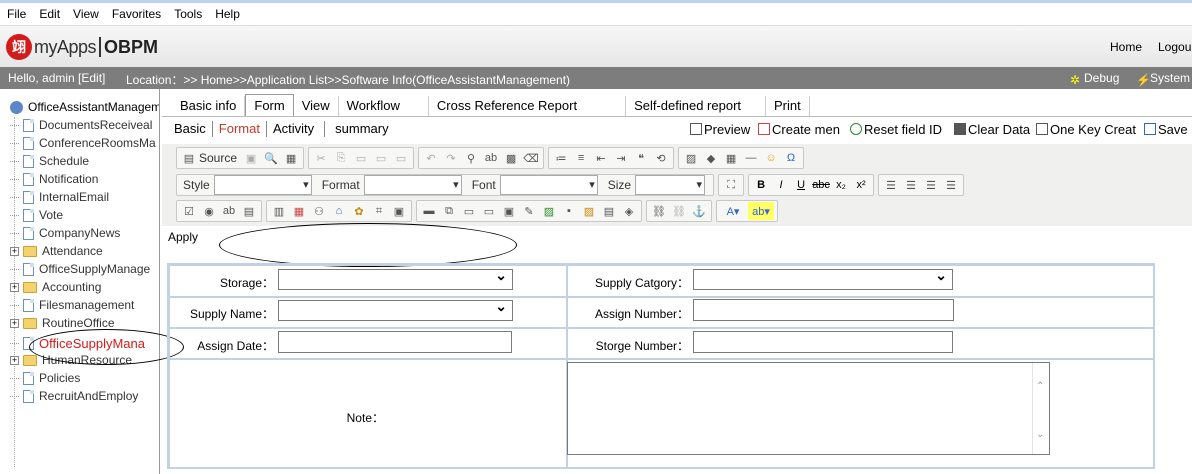 The image size is (1192, 474). What do you see at coordinates (761, 211) in the screenshot?
I see `bg-color-icon: ab▾` at bounding box center [761, 211].